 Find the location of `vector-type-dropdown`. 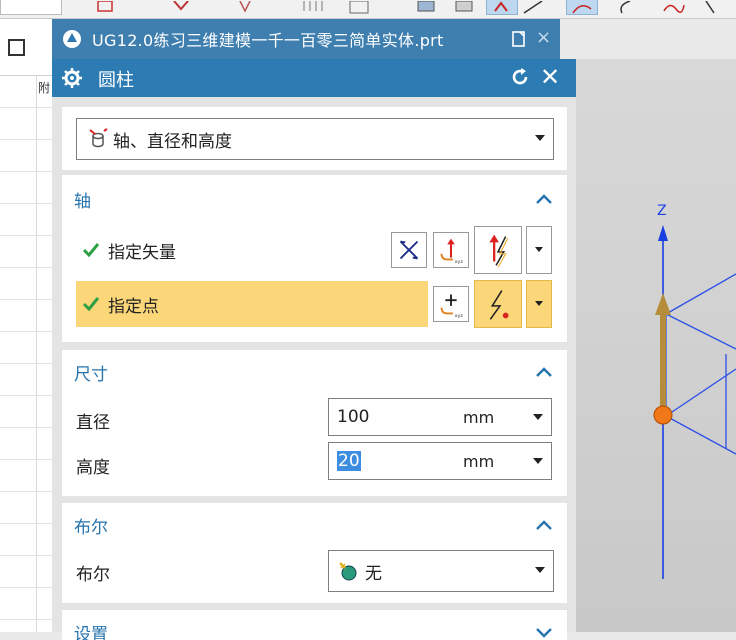

vector-type-dropdown is located at coordinates (539, 250).